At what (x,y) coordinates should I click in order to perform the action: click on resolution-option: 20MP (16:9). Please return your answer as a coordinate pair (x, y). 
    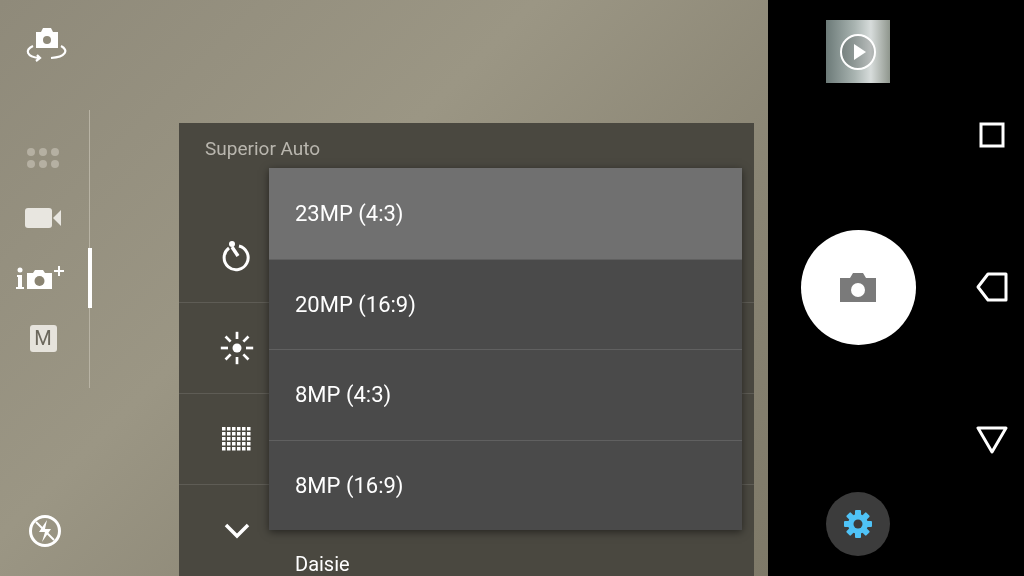
    Looking at the image, I should click on (505, 303).